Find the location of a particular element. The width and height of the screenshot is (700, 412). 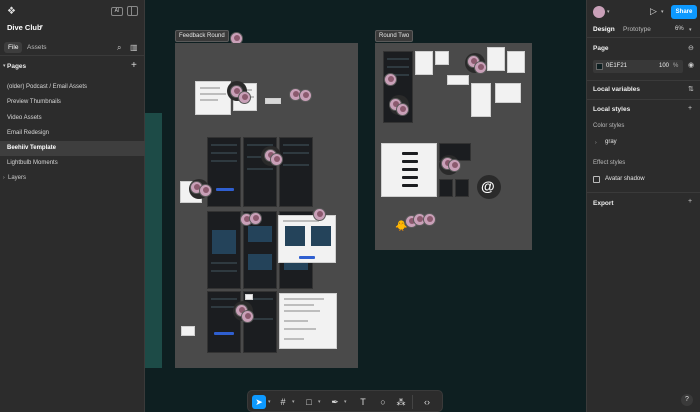

frame-tool-icon: # is located at coordinates (283, 402).